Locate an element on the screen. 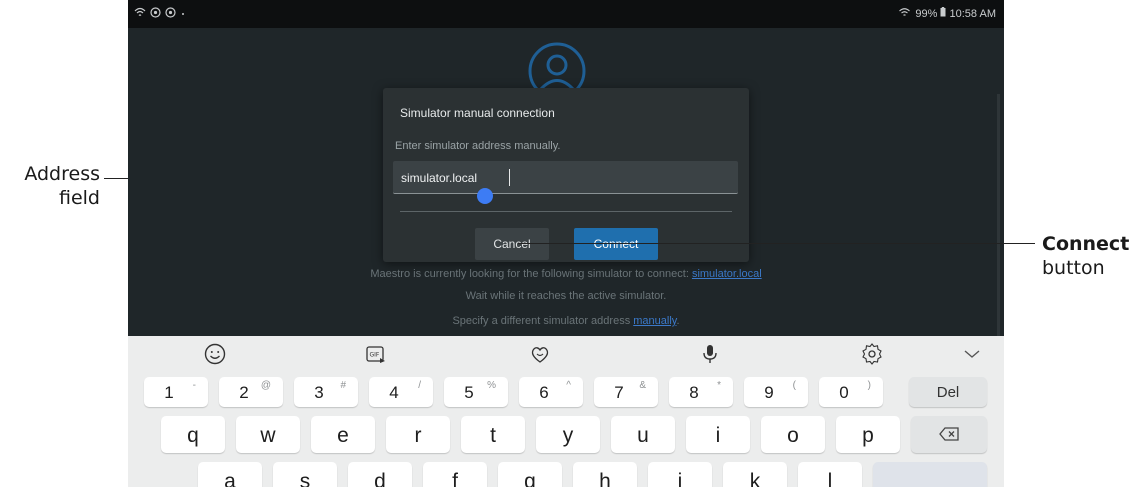 The width and height of the screenshot is (1148, 487). key-j: j is located at coordinates (680, 474).